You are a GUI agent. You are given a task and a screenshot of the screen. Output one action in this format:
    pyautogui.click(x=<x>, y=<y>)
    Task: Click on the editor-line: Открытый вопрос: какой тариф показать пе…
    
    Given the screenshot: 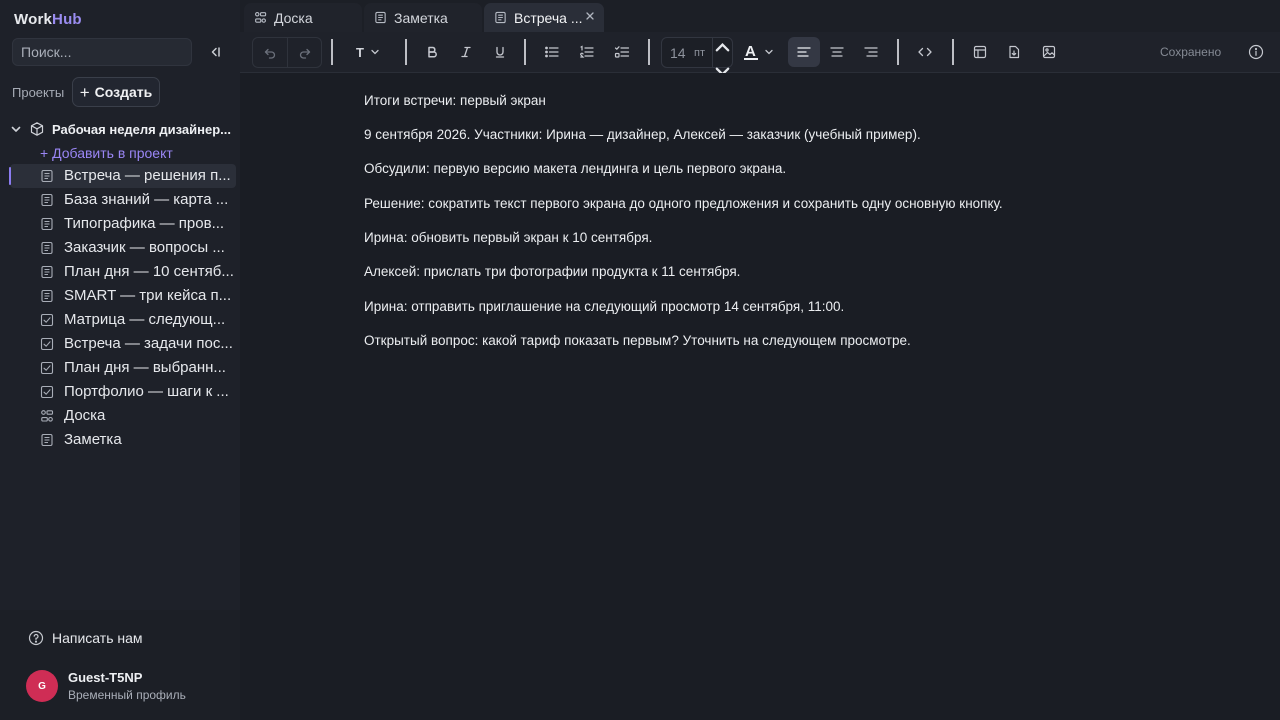 What is the action you would take?
    pyautogui.click(x=637, y=340)
    